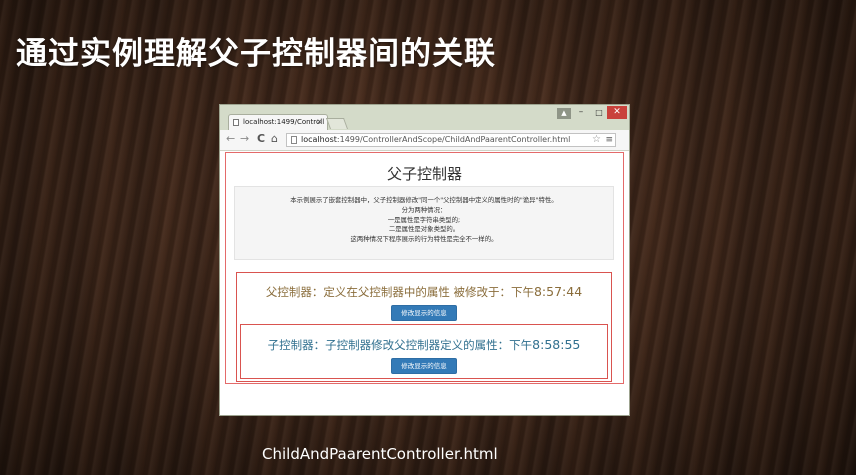 The height and width of the screenshot is (475, 856). Describe the element at coordinates (236, 122) in the screenshot. I see `page-favicon-icon` at that location.